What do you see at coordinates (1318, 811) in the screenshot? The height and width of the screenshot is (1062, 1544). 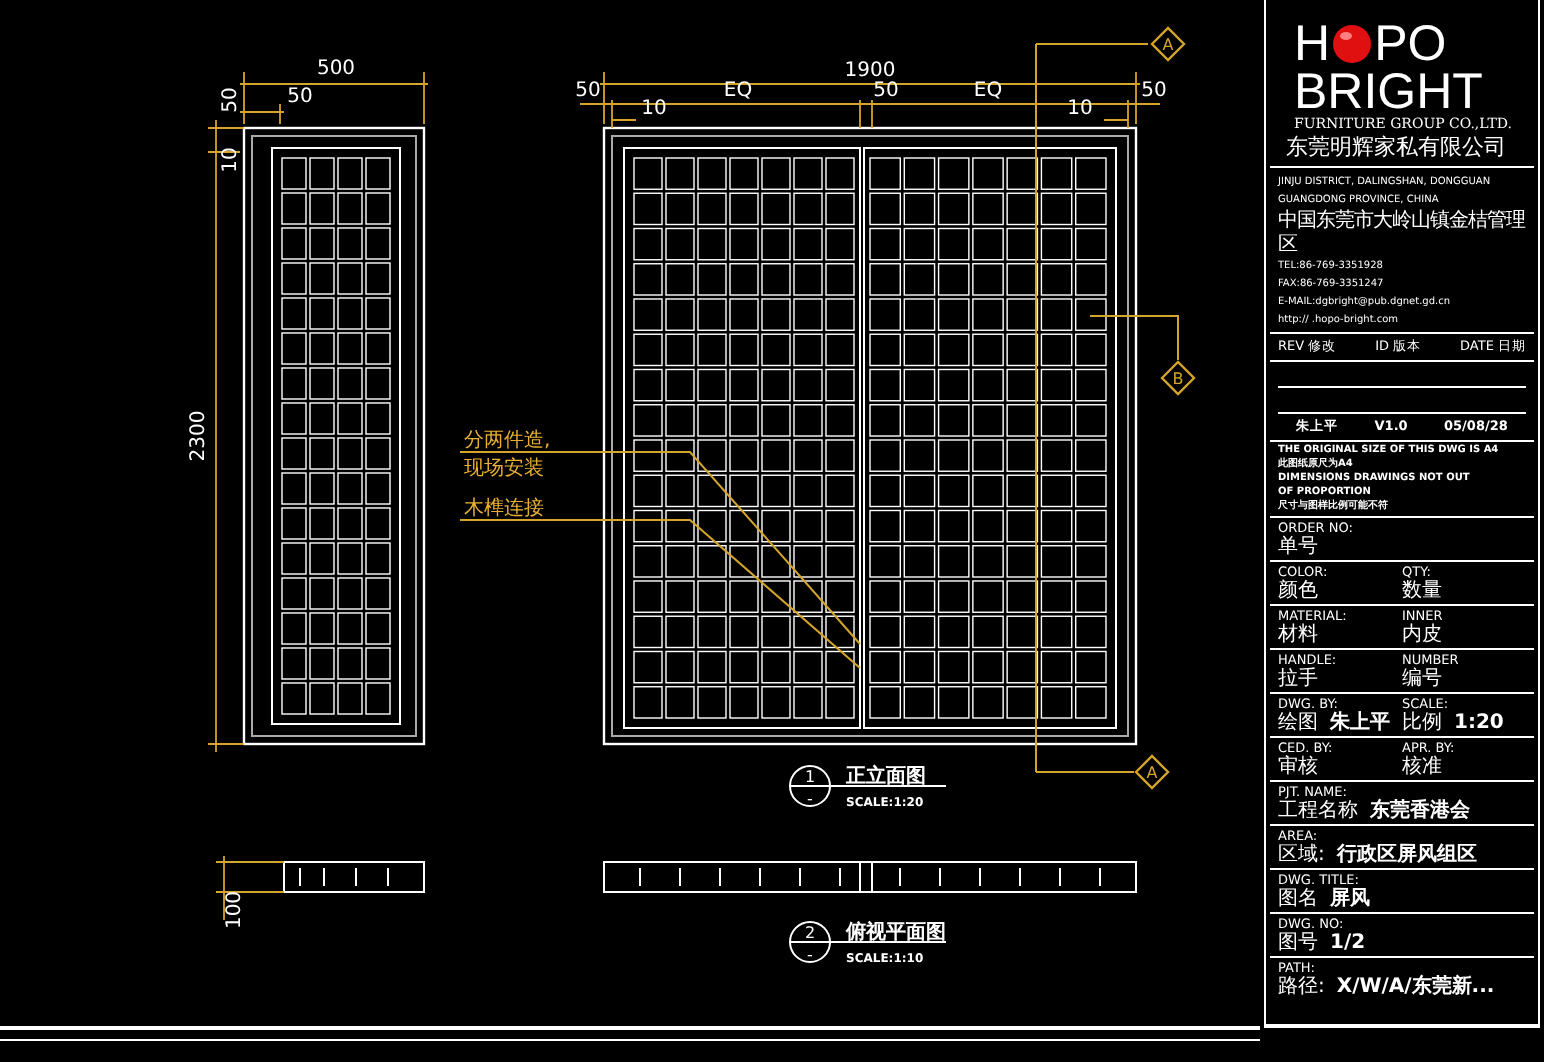 I see `field-caption: 工程名称` at bounding box center [1318, 811].